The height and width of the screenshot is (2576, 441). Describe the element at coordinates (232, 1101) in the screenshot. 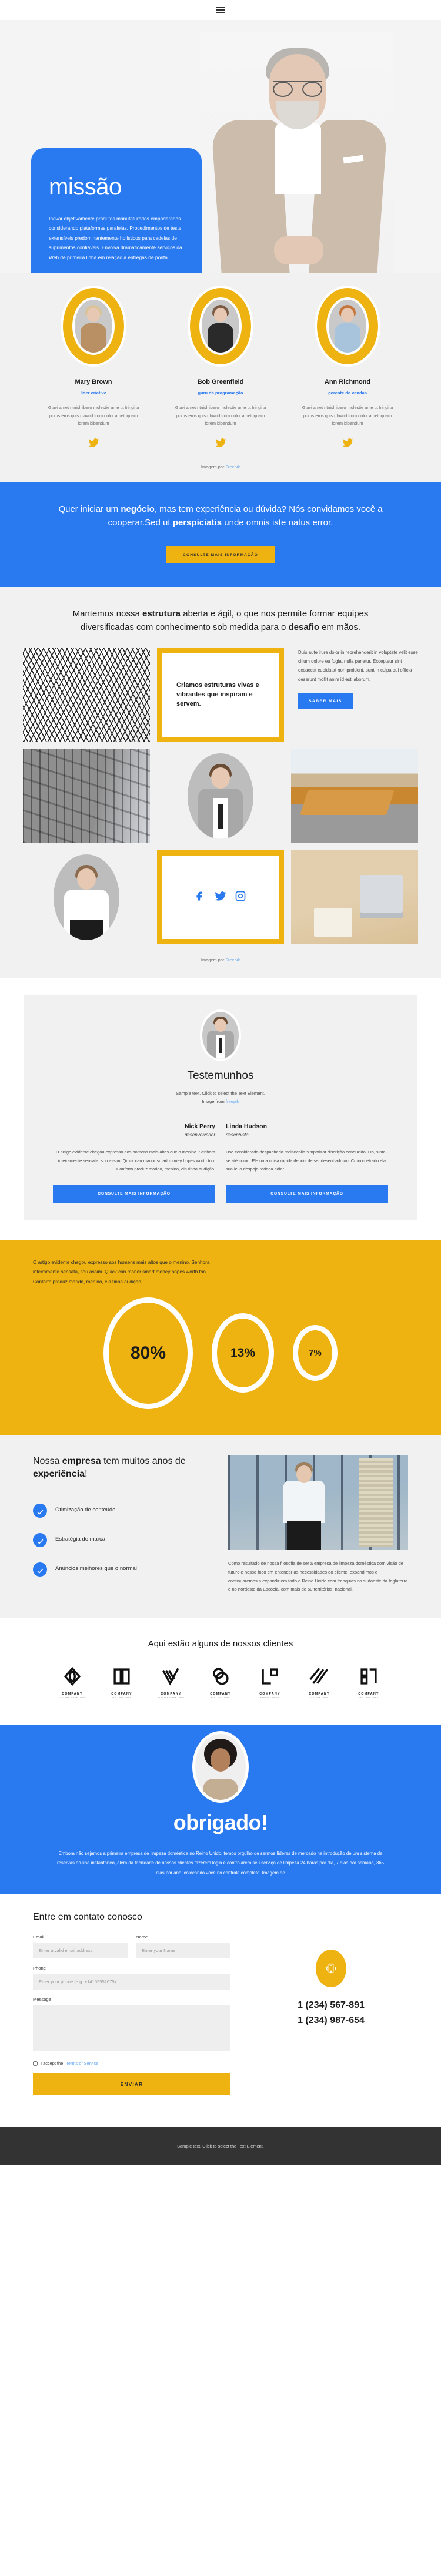

I see `freepik-link: freepik` at that location.